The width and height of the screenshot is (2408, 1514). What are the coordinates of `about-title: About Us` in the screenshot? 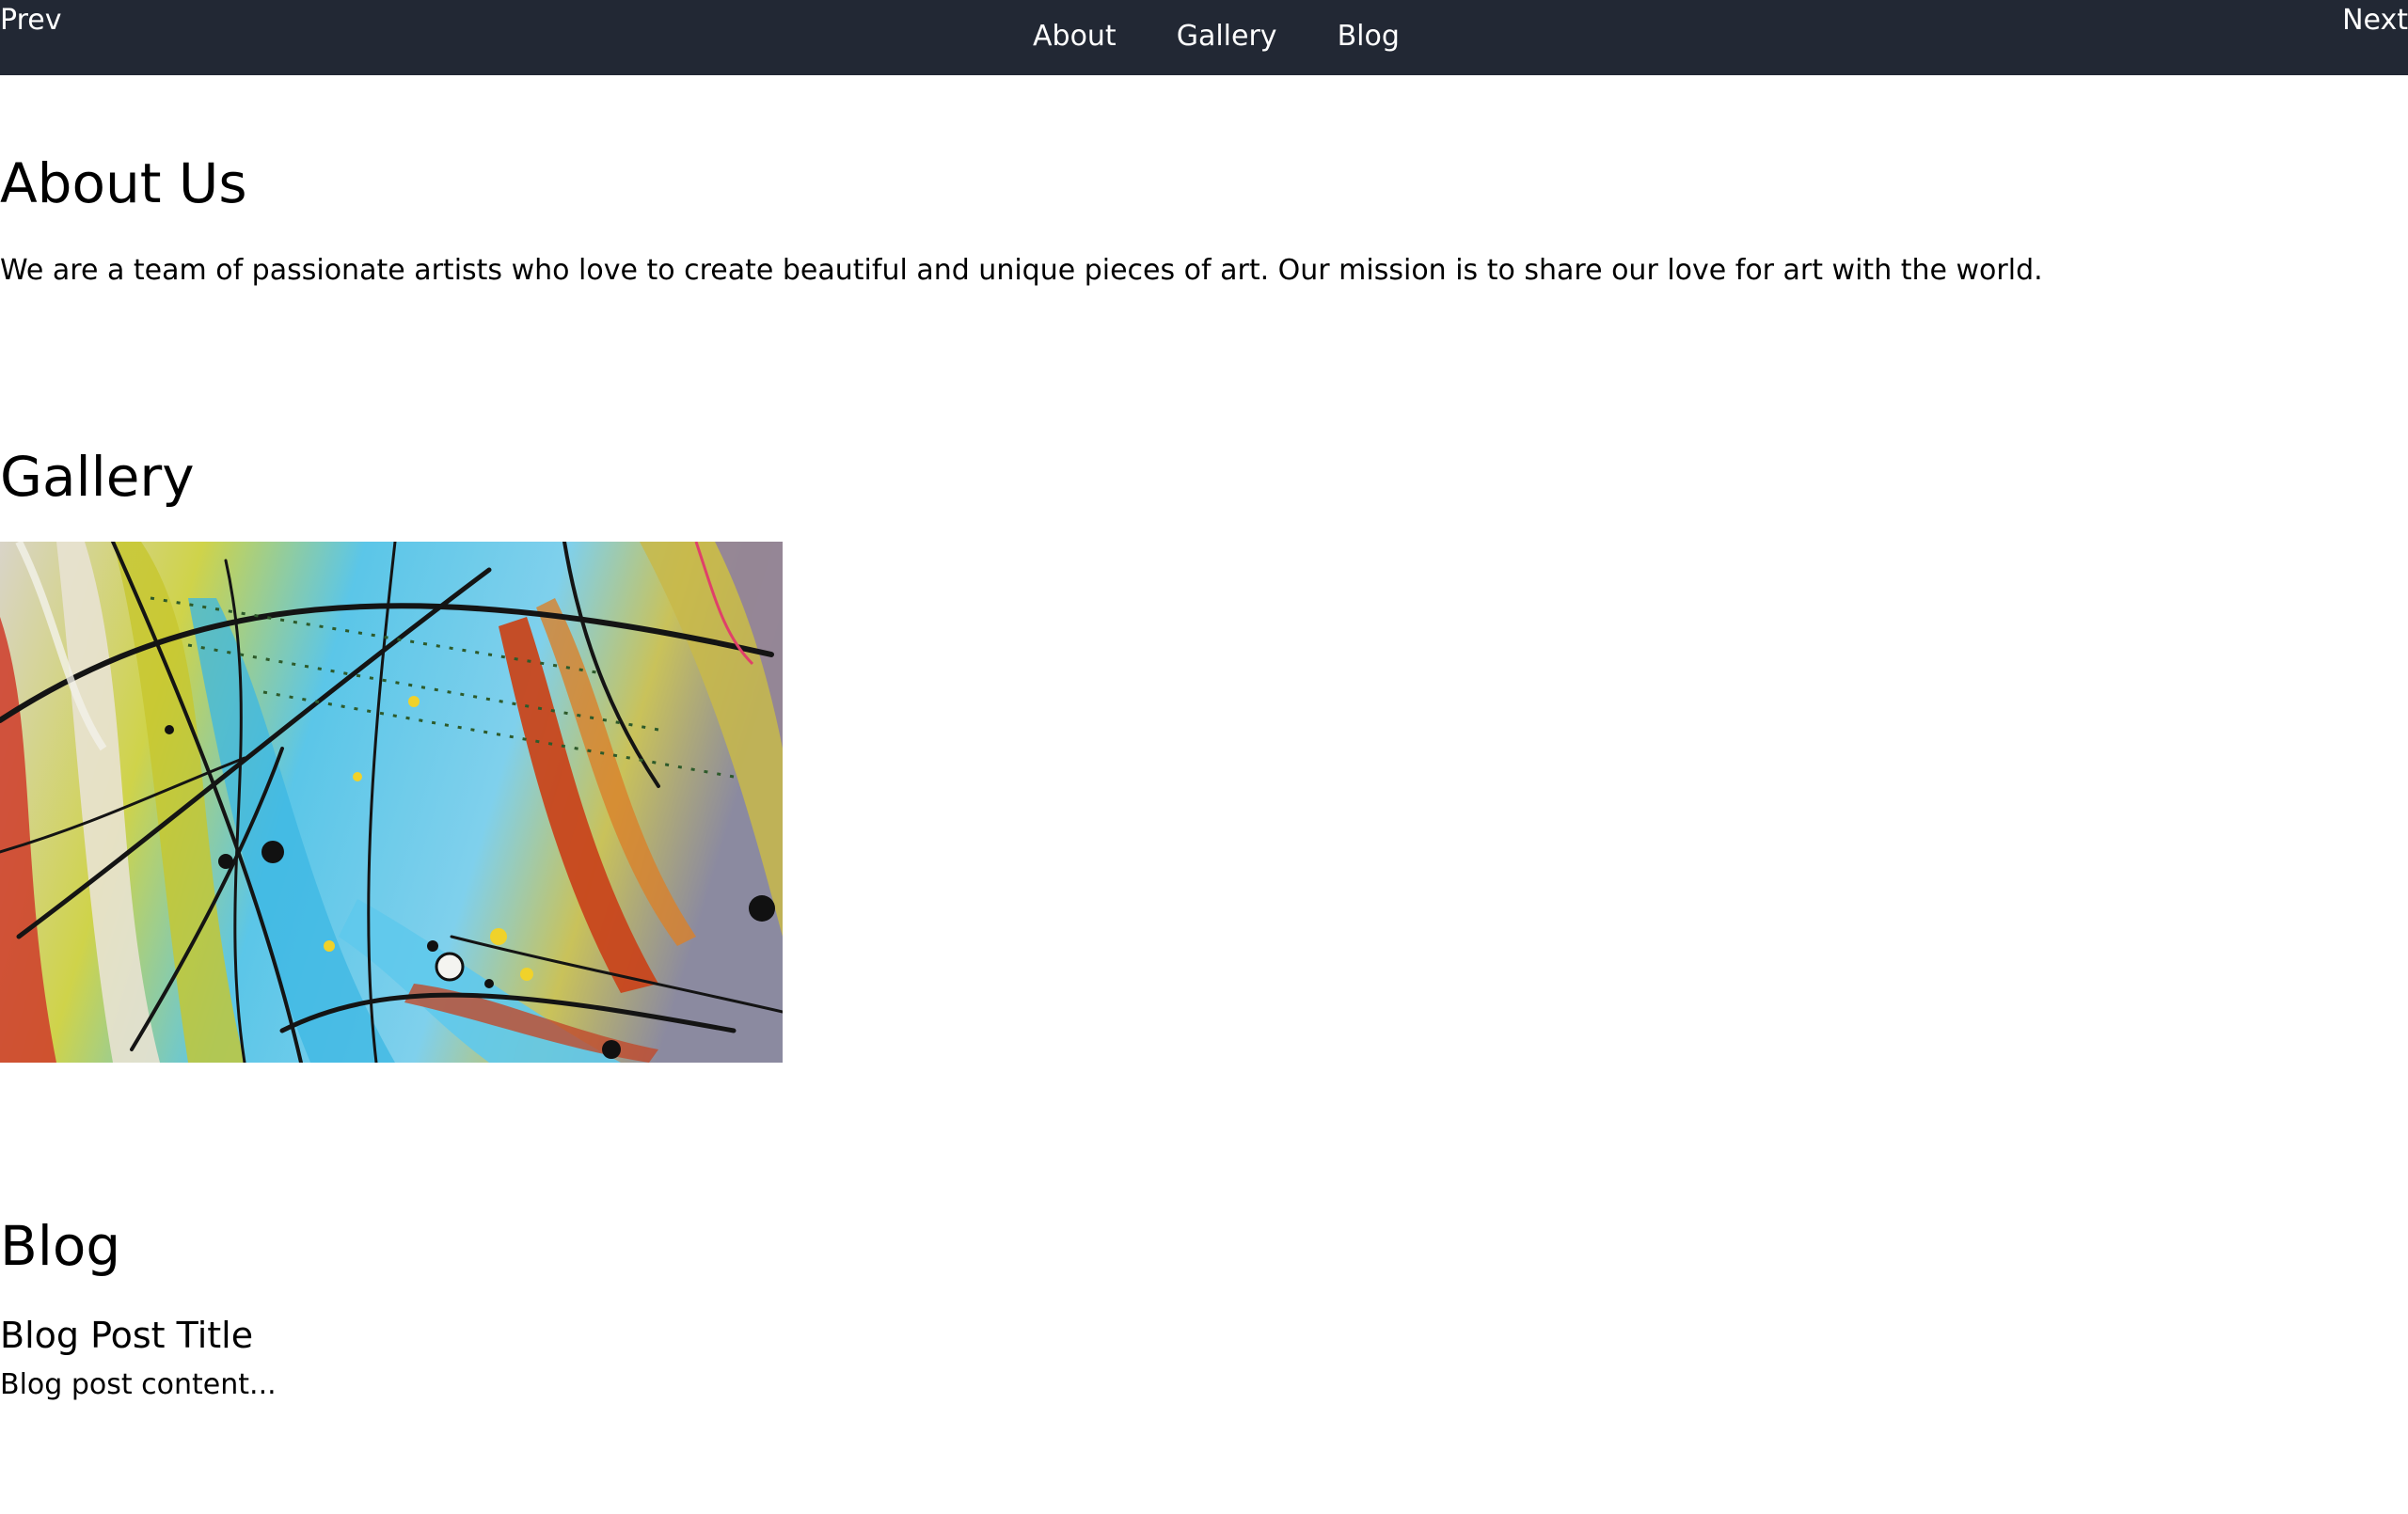 It's located at (124, 183).